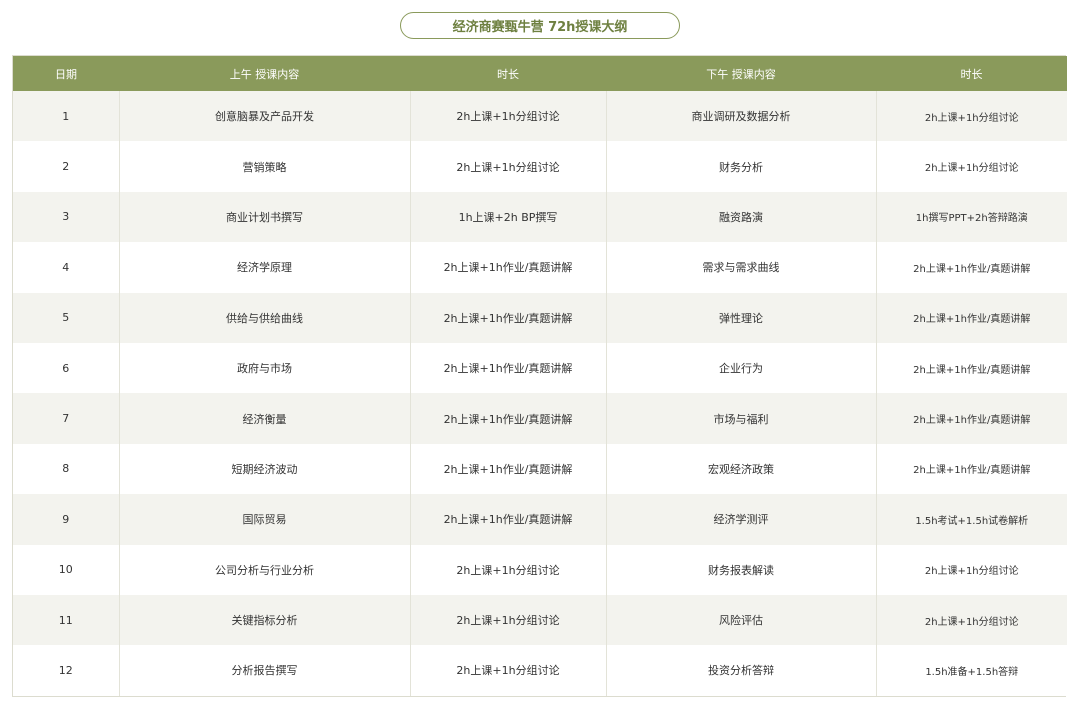  What do you see at coordinates (66, 317) in the screenshot?
I see `cell-day: 5` at bounding box center [66, 317].